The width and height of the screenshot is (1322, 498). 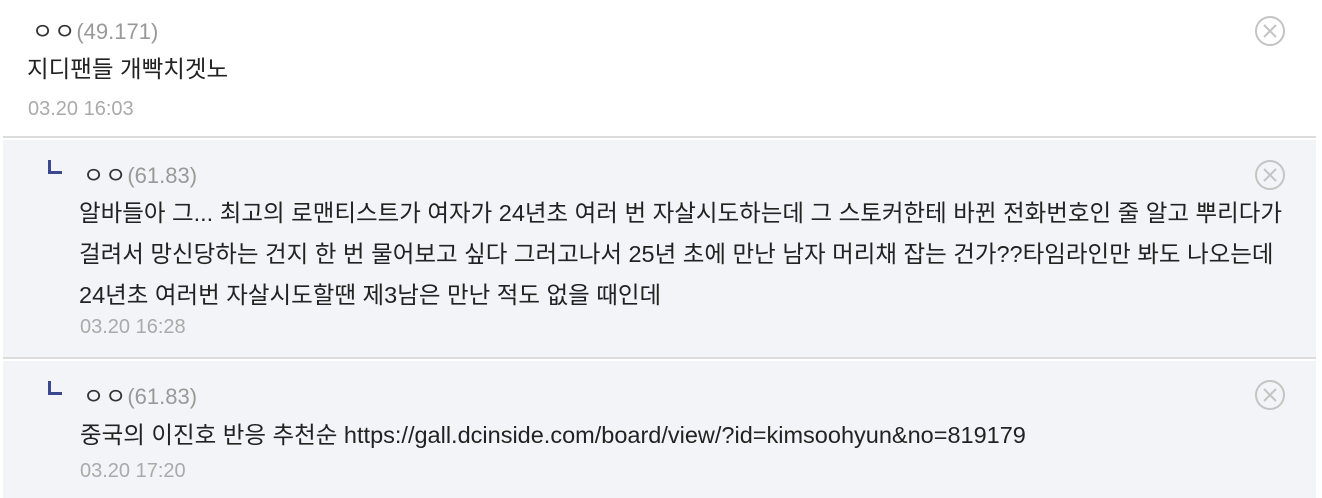 I want to click on comment-author: ㅇㅇ(49.171), so click(x=95, y=29).